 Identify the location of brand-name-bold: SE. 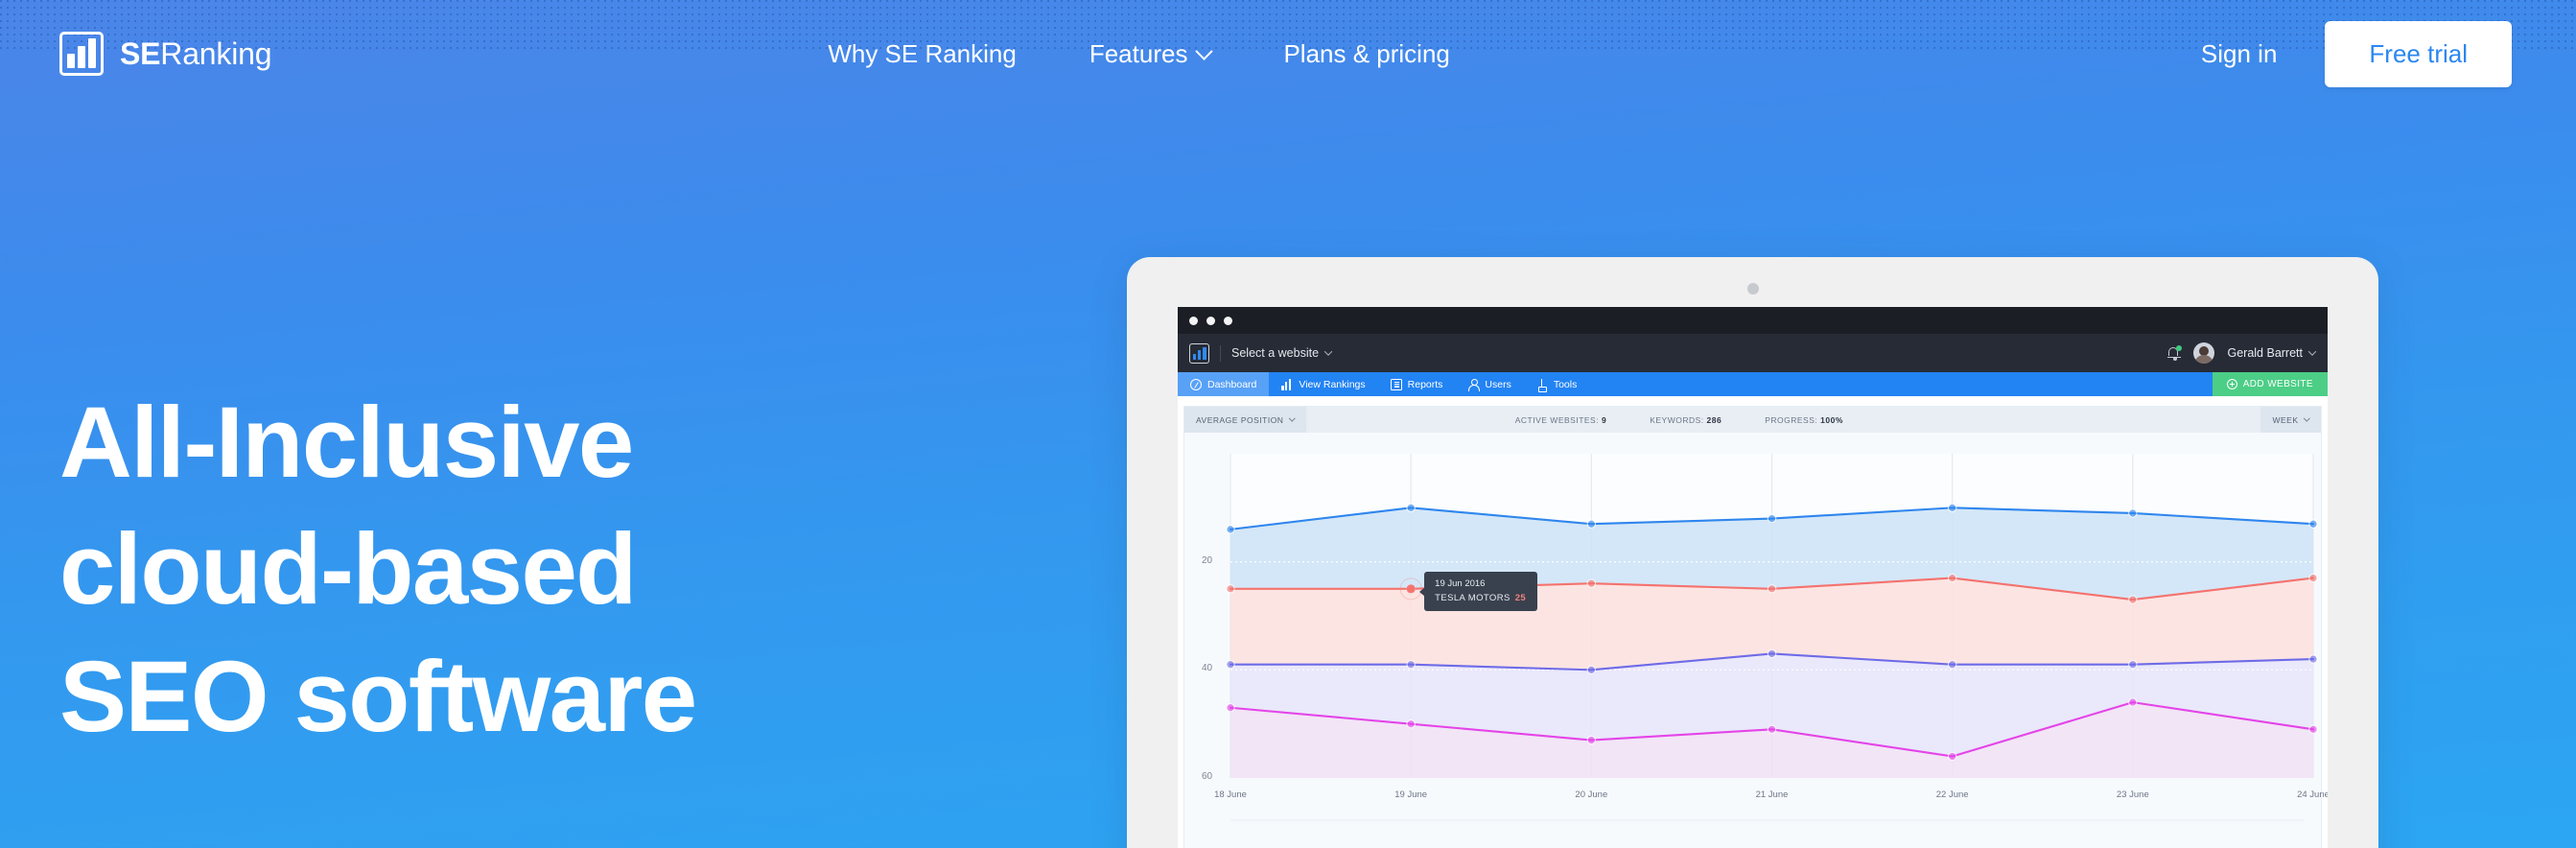
(140, 53).